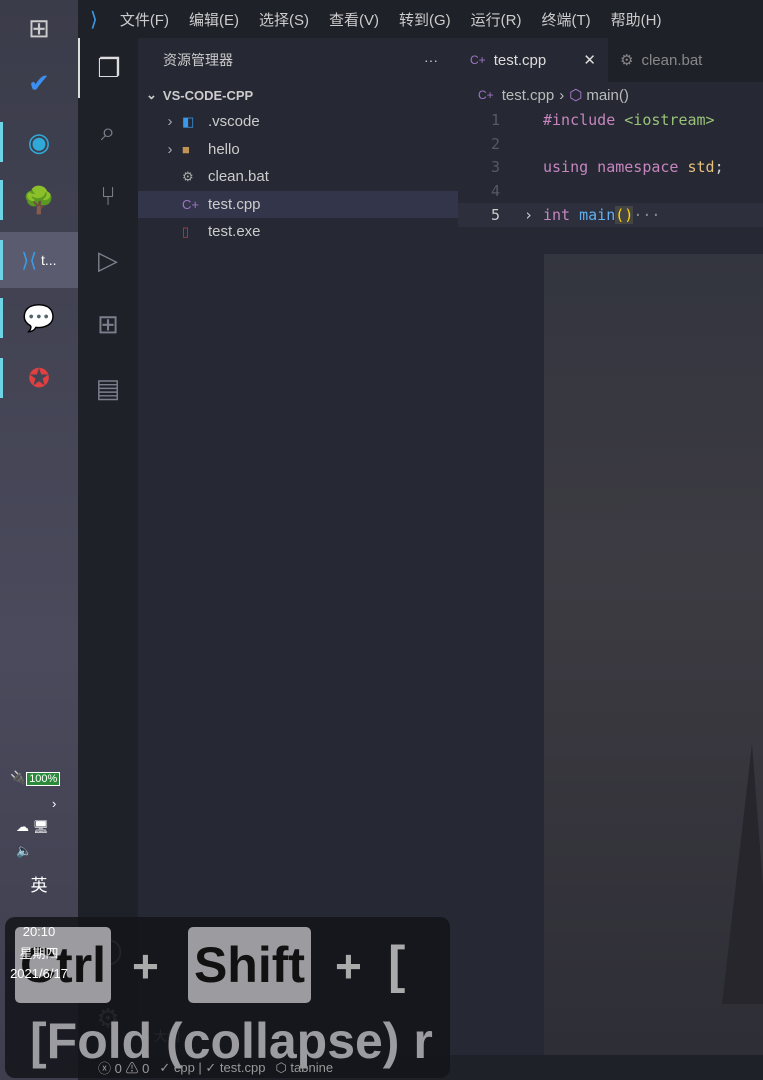 This screenshot has width=763, height=1080. I want to click on source-control-icon: ⑂, so click(108, 196).